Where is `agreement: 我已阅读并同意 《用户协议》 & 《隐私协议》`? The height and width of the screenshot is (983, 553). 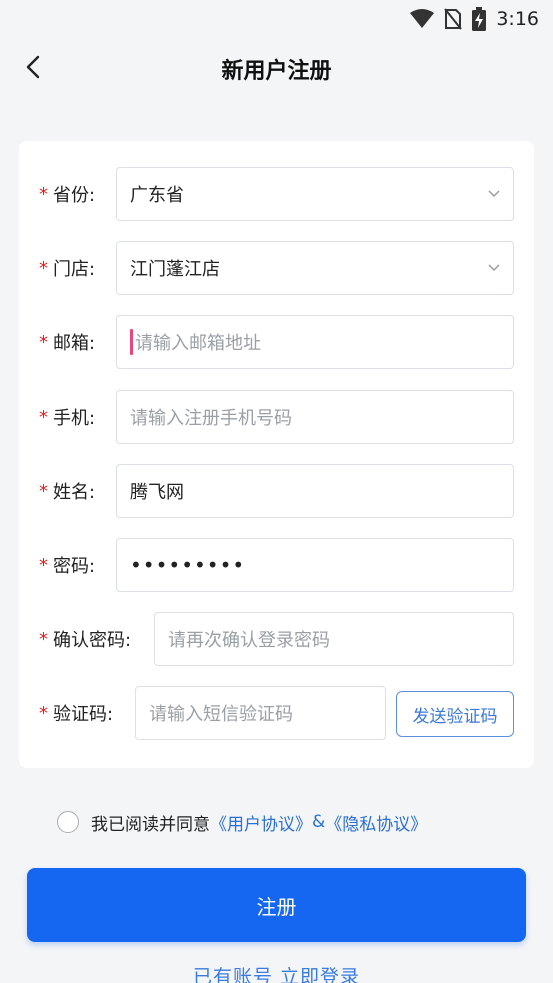
agreement: 我已阅读并同意 《用户协议》 & 《隐私协议》 is located at coordinates (242, 822).